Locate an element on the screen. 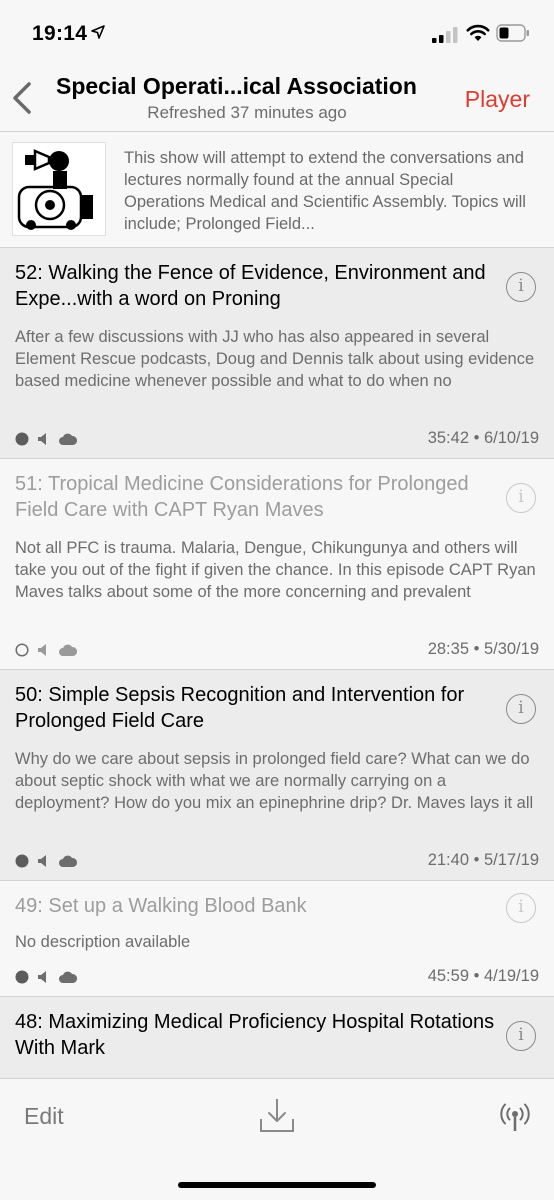 The image size is (554, 1200). status-time: 19:14 is located at coordinates (60, 33).